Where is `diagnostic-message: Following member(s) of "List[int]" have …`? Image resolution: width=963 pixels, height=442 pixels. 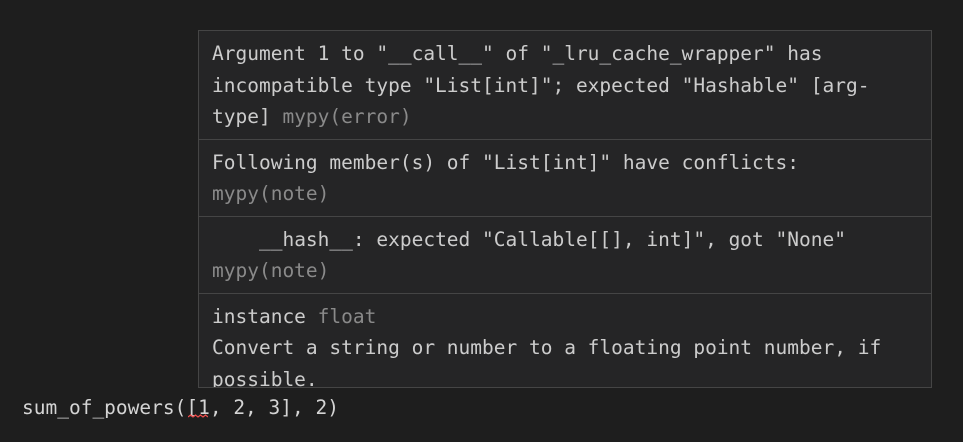
diagnostic-message: Following member(s) of "List[int]" have … is located at coordinates (505, 162).